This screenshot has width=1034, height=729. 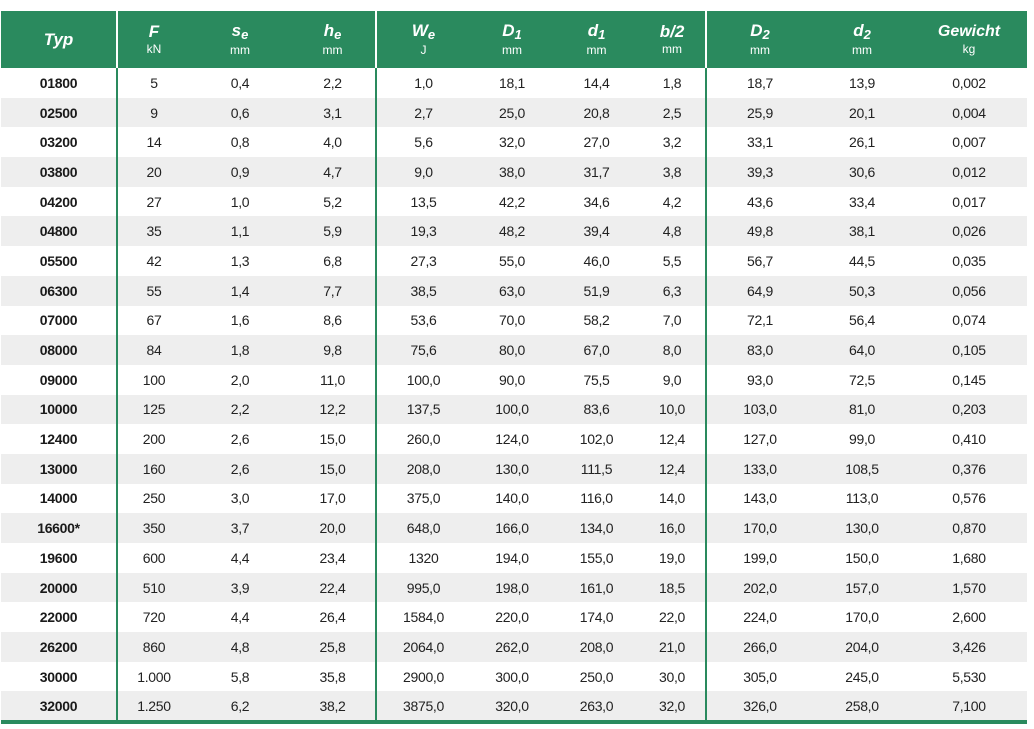 I want to click on table-cell: 80,0, so click(x=512, y=350).